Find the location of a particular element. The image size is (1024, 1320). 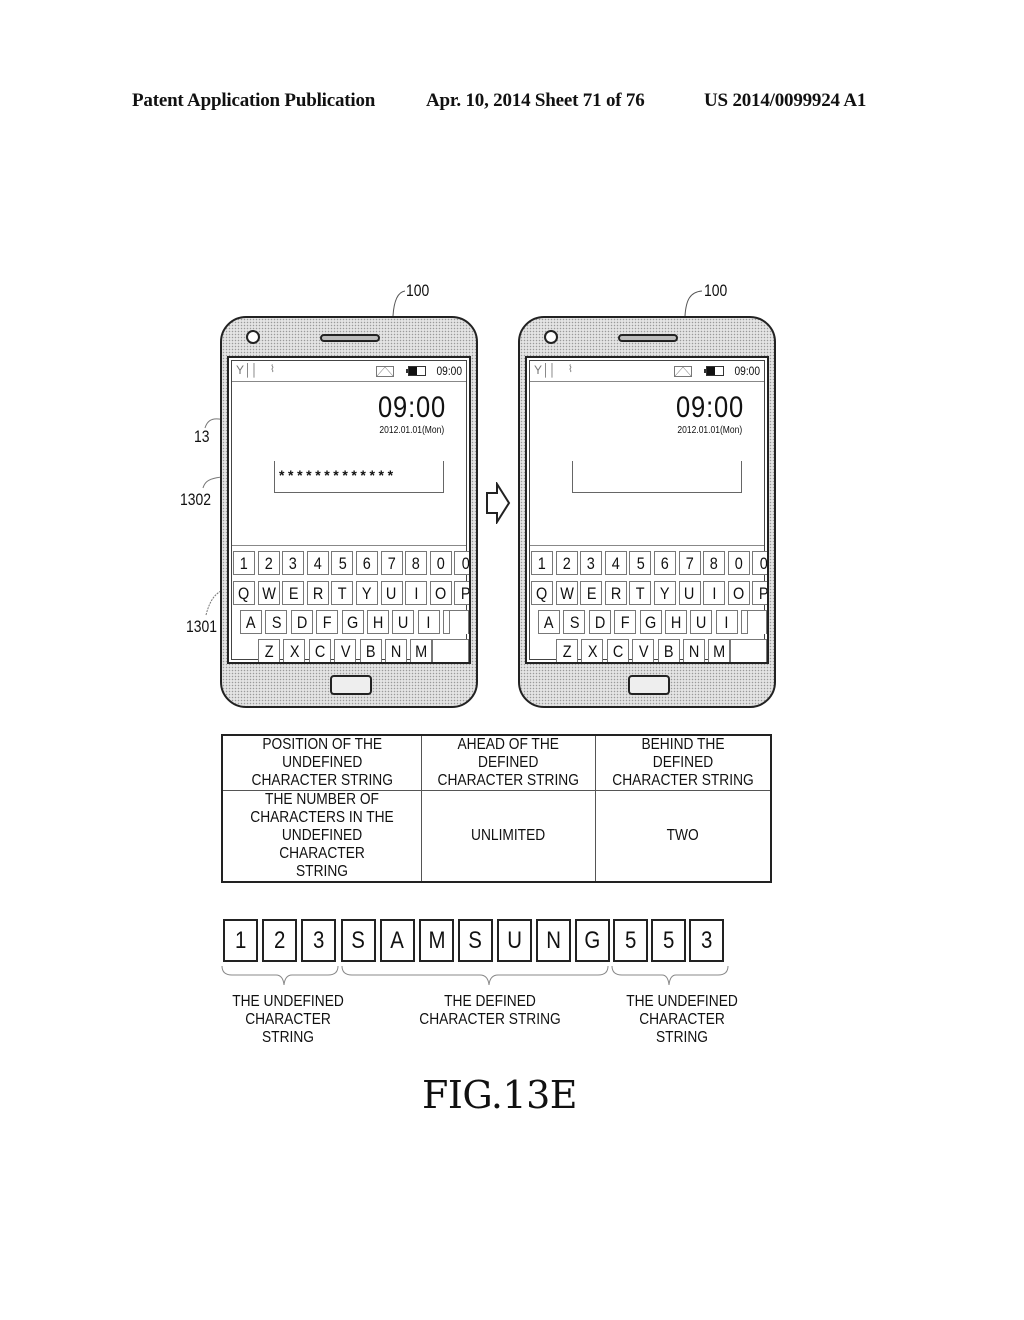

brace-undefined-leading is located at coordinates (280, 975).